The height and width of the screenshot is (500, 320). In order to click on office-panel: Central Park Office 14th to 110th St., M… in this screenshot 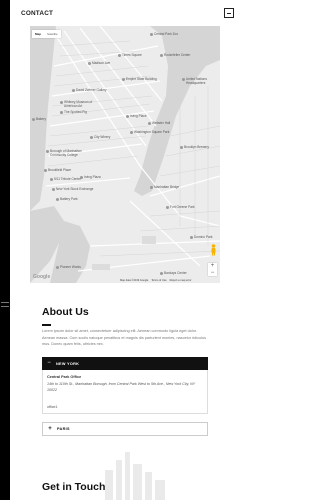, I will do `click(125, 392)`.